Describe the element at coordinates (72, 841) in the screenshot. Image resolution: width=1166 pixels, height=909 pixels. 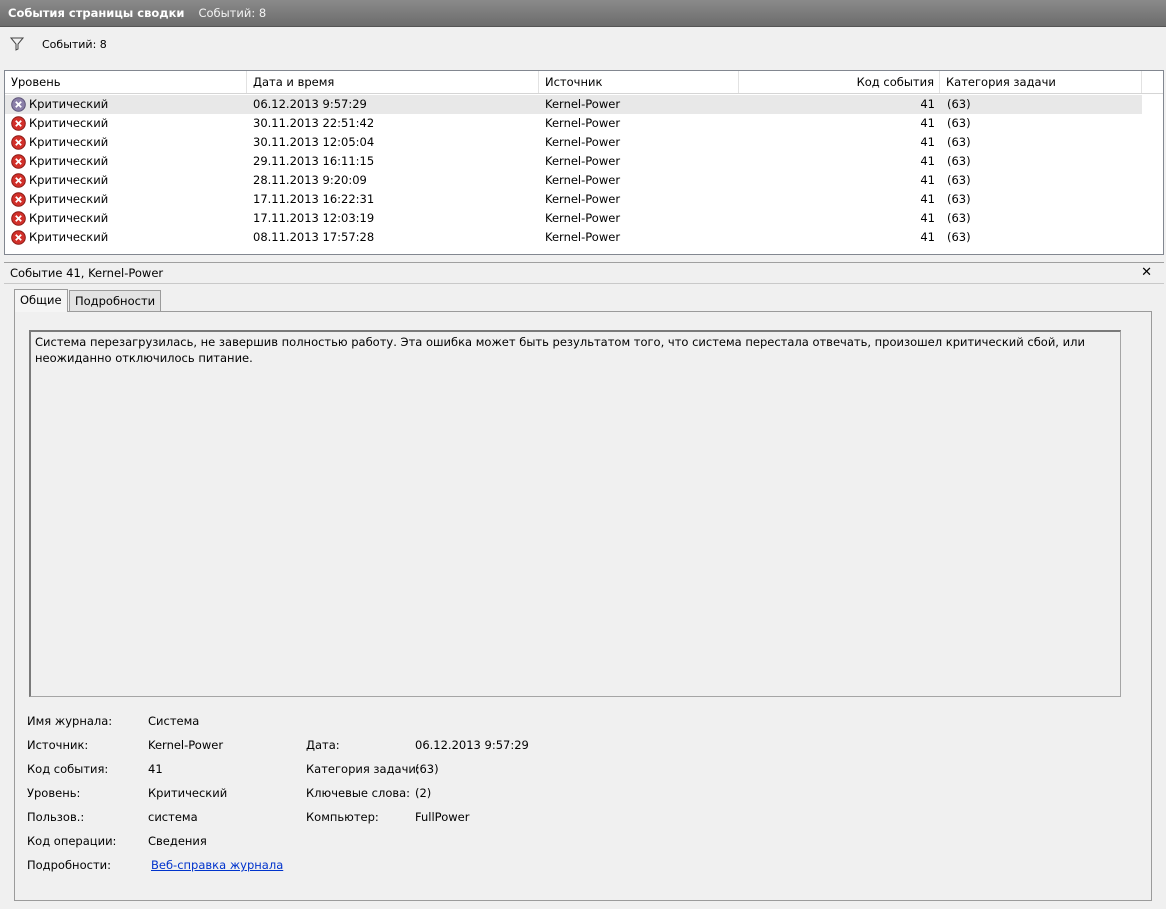
I see `opcode-label: Код операции:` at that location.